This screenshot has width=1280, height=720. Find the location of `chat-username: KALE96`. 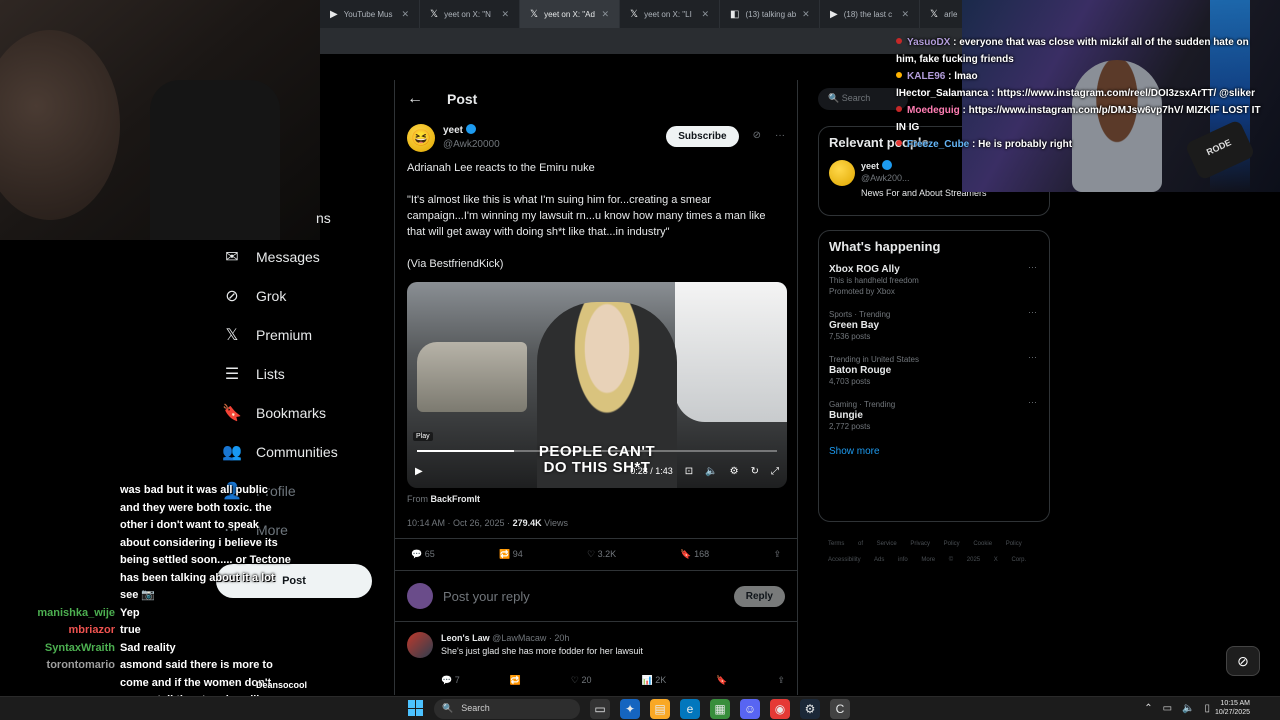

chat-username: KALE96 is located at coordinates (926, 76).